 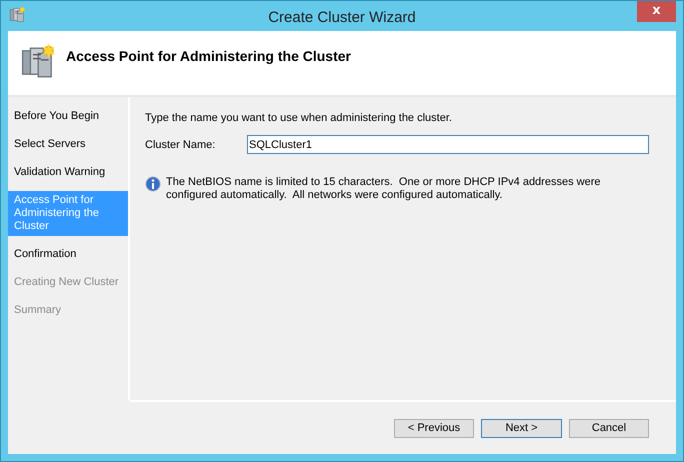 I want to click on step-item: Validation Warning, so click(x=68, y=172).